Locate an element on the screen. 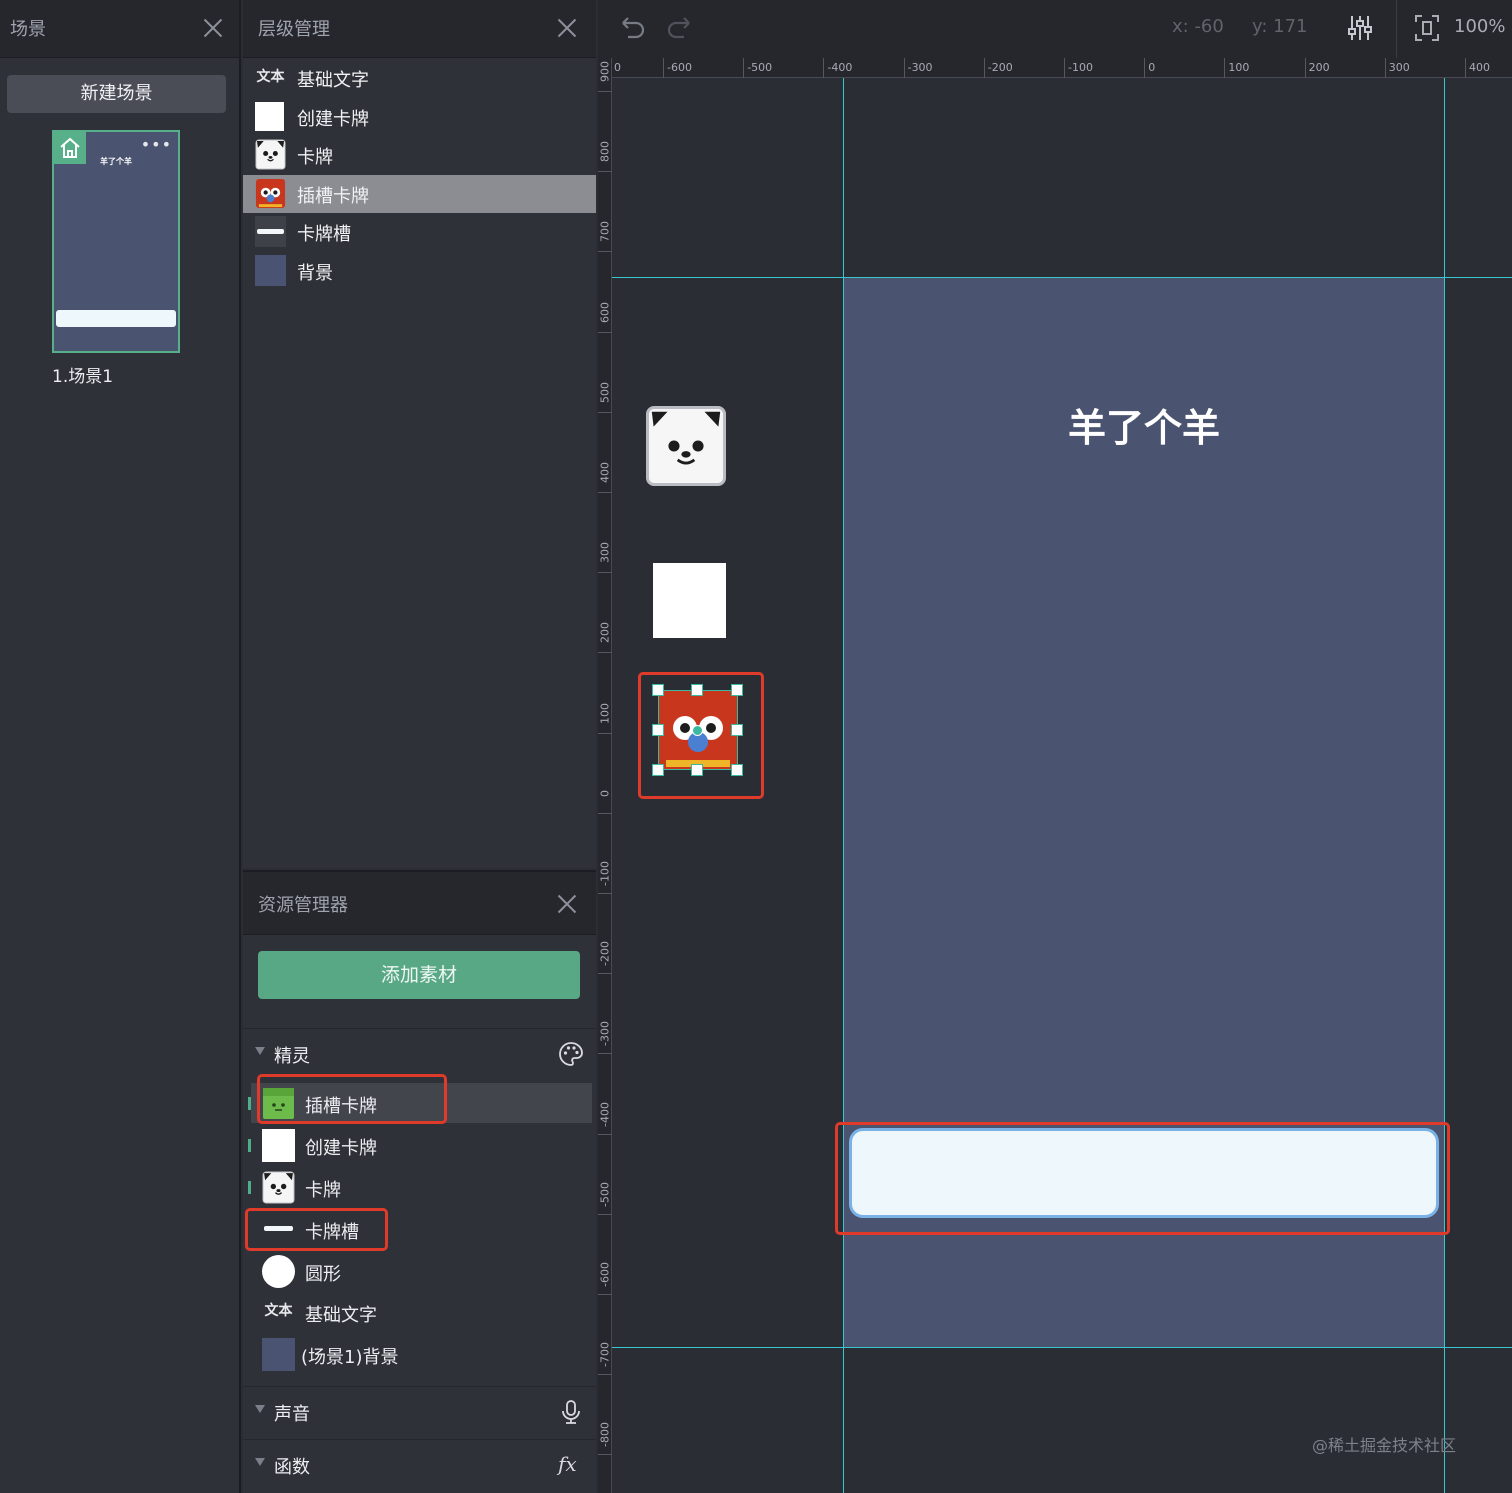 This screenshot has width=1512, height=1493. undo-icon is located at coordinates (632, 29).